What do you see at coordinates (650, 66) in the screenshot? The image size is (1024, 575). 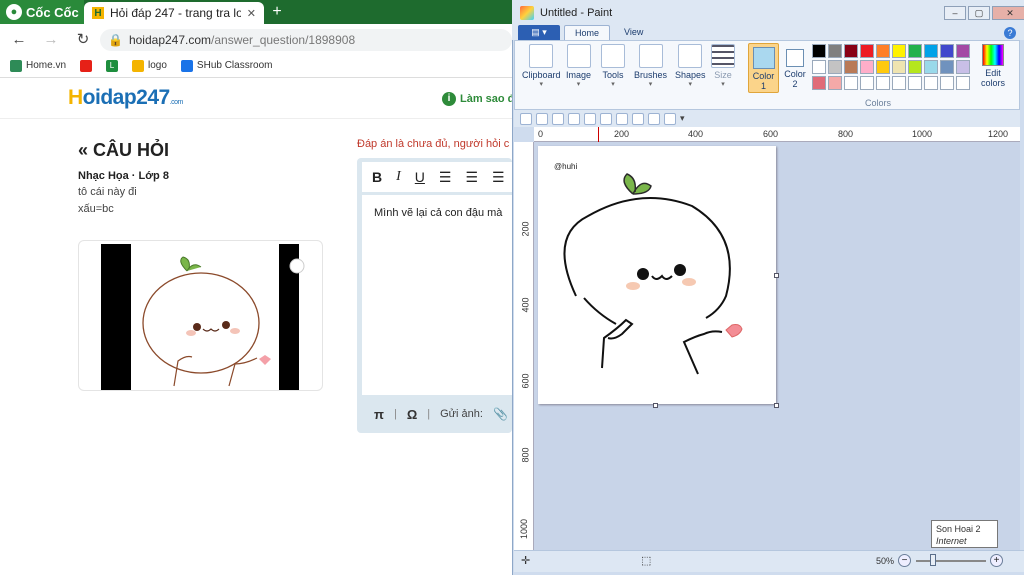 I see `brushes-button: Brushes ▾` at bounding box center [650, 66].